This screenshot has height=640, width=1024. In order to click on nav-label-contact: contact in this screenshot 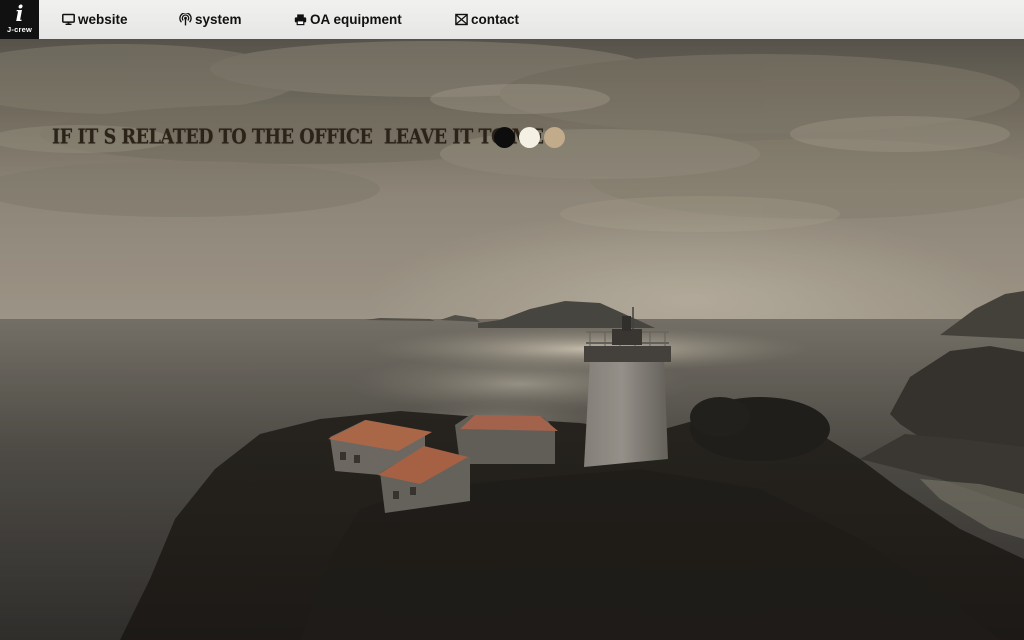, I will do `click(495, 19)`.